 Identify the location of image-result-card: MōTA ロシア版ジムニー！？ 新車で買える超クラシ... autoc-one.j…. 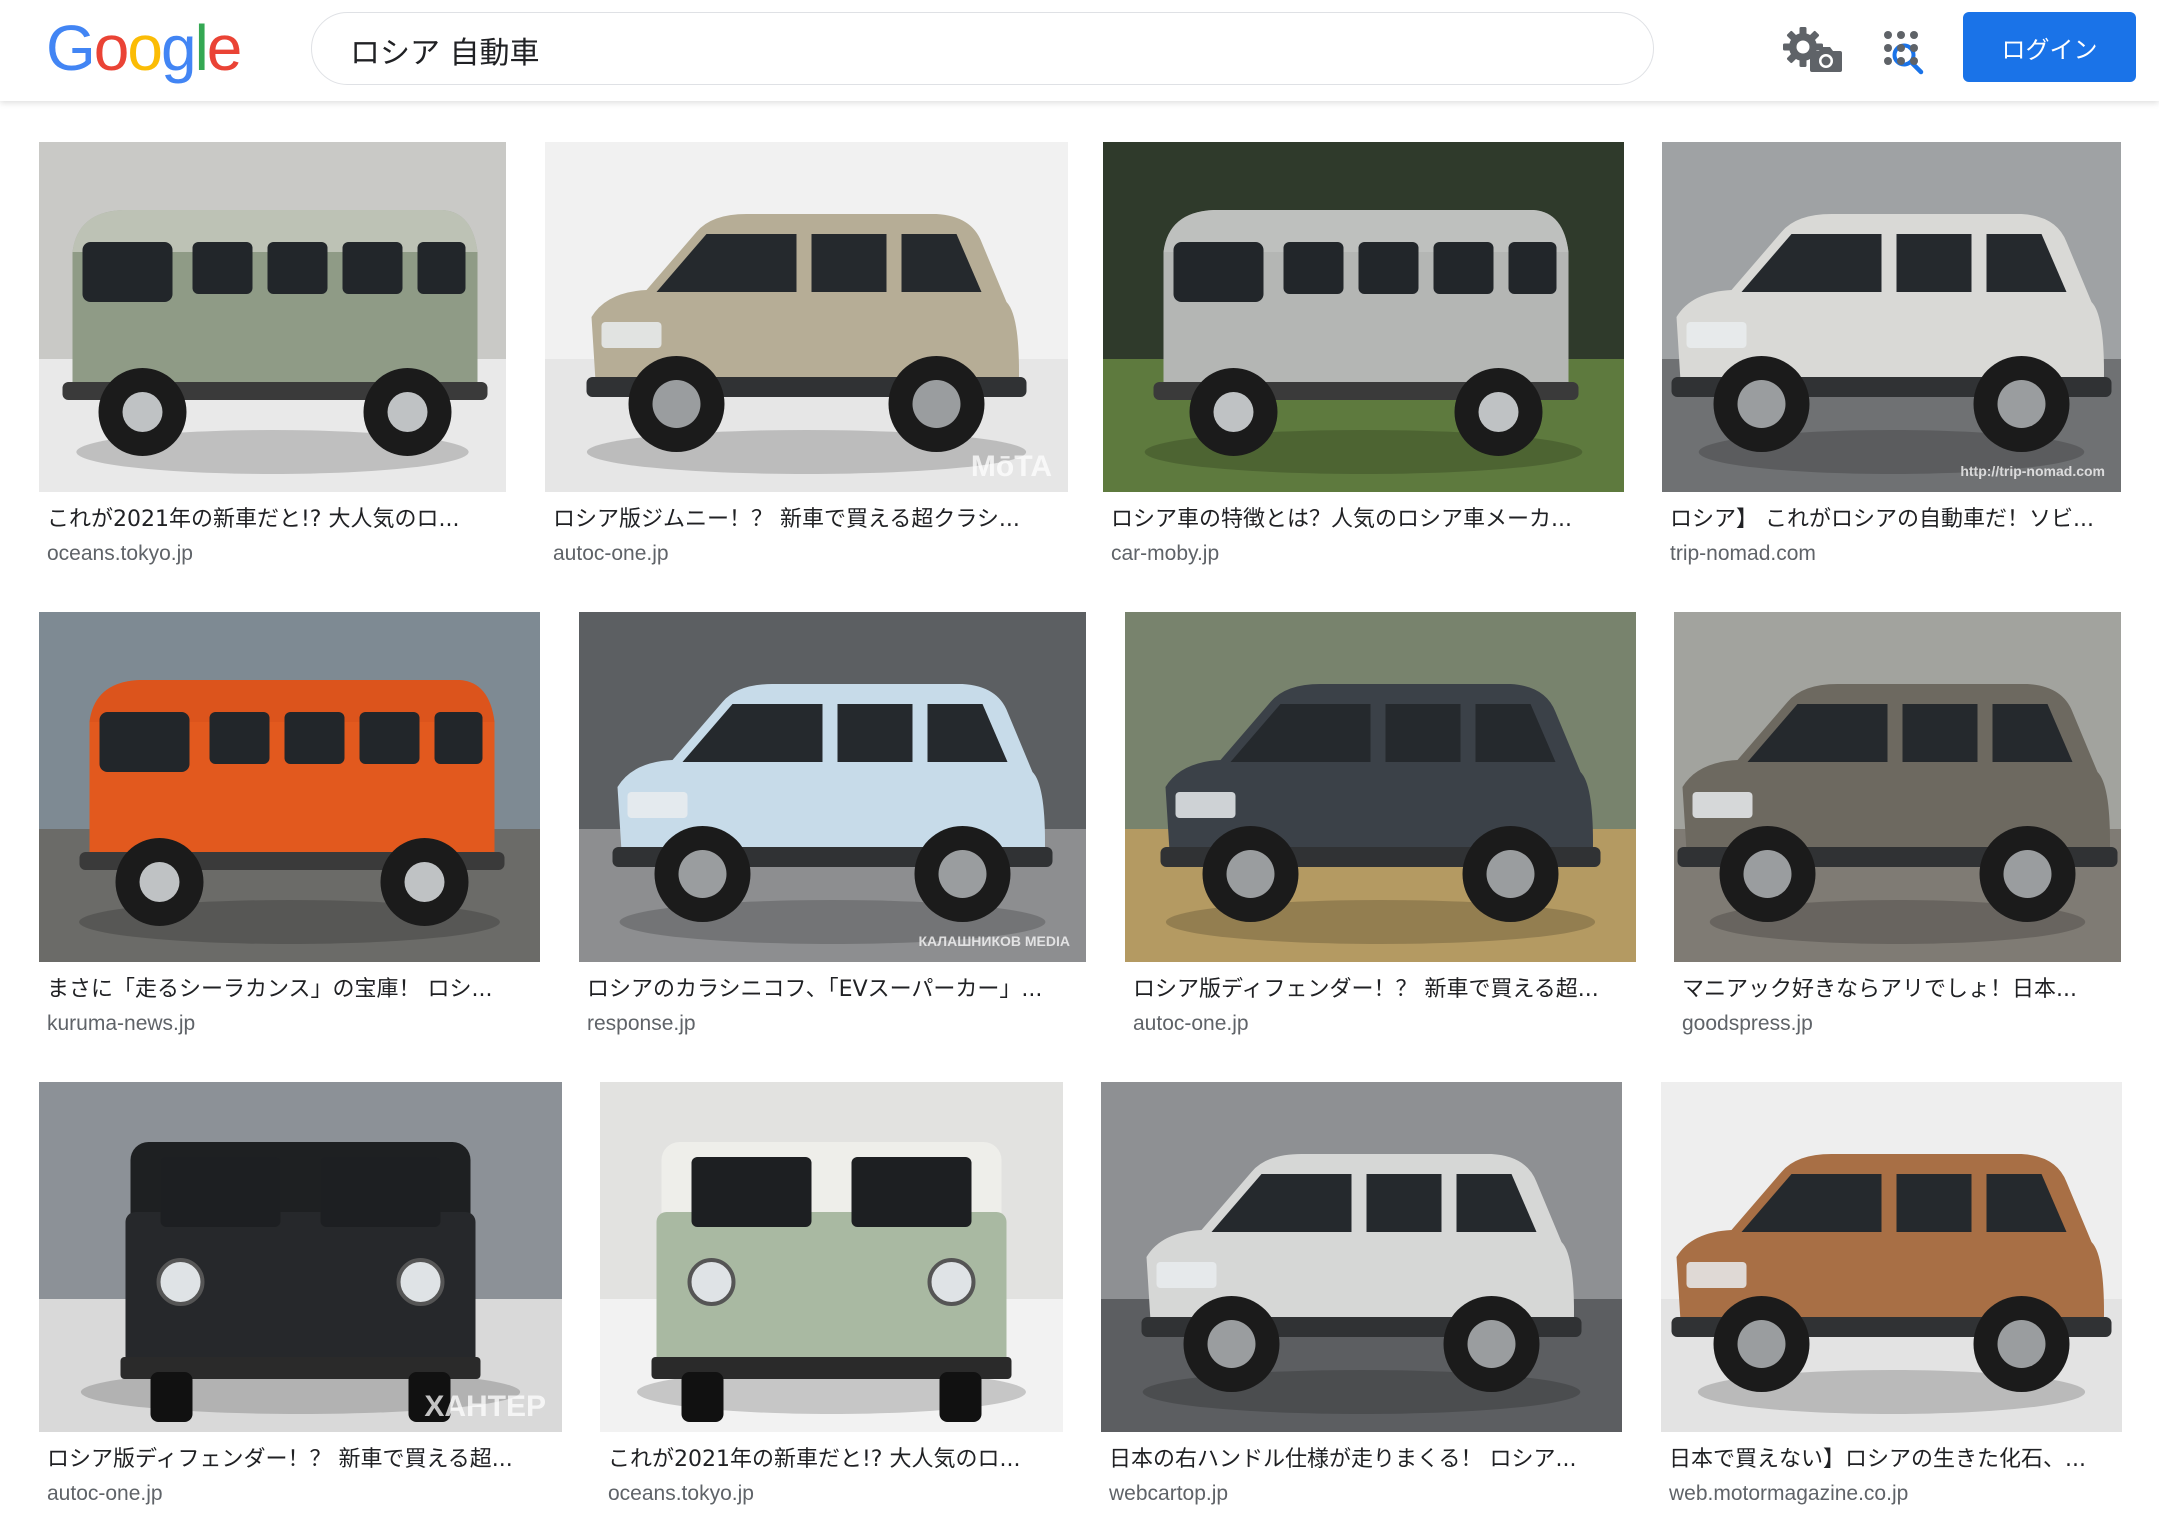
(806, 362).